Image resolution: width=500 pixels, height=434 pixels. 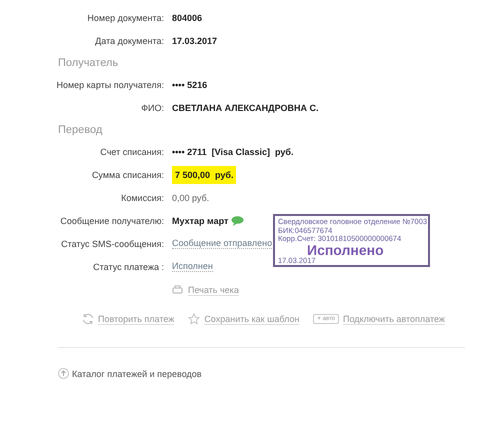 What do you see at coordinates (233, 151) in the screenshot?
I see `field-value: •••• 2711 [Visa Classic] руб.` at bounding box center [233, 151].